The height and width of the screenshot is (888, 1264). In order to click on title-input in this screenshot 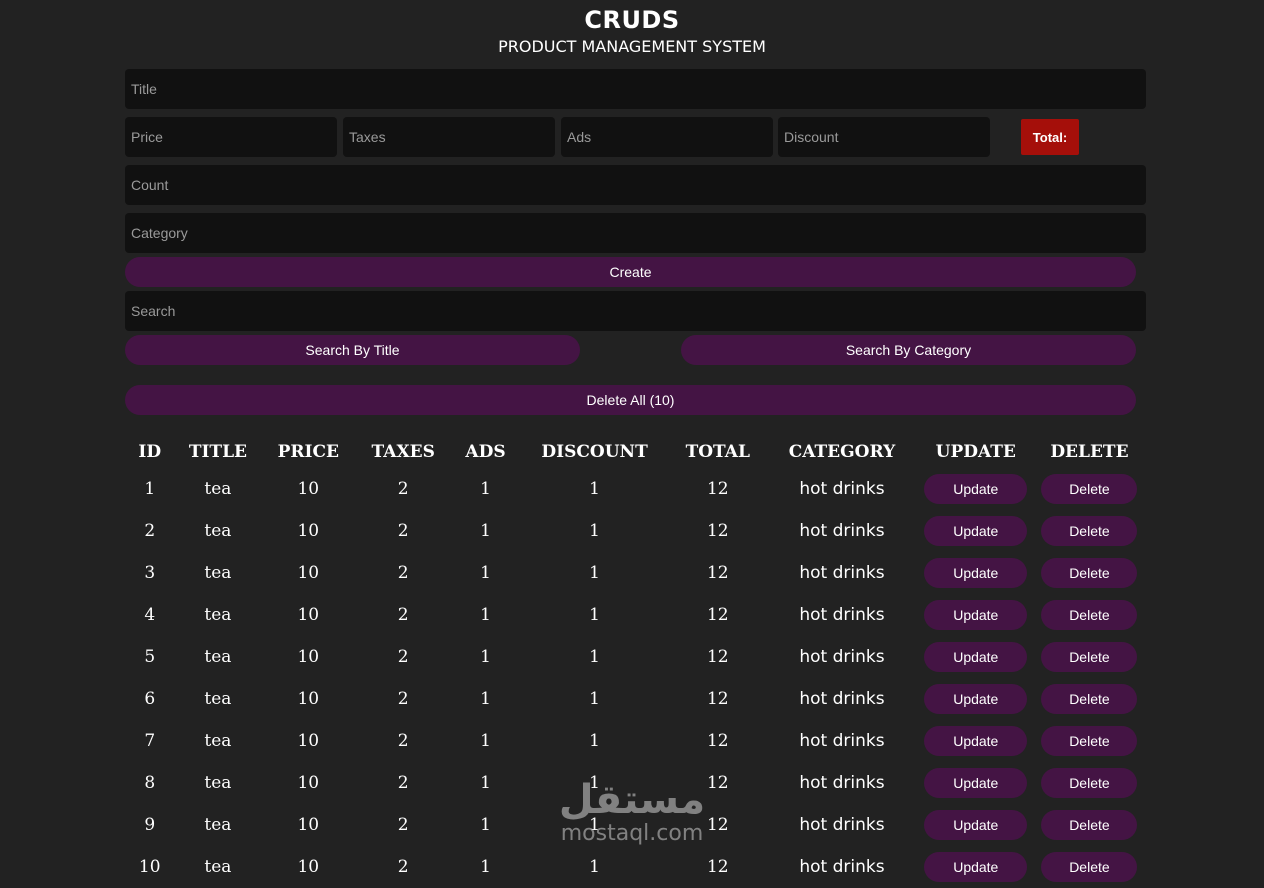, I will do `click(635, 89)`.